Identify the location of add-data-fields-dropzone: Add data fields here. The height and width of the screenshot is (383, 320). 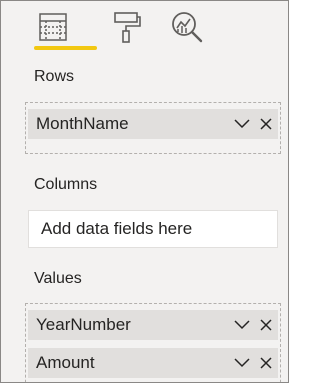
(153, 229).